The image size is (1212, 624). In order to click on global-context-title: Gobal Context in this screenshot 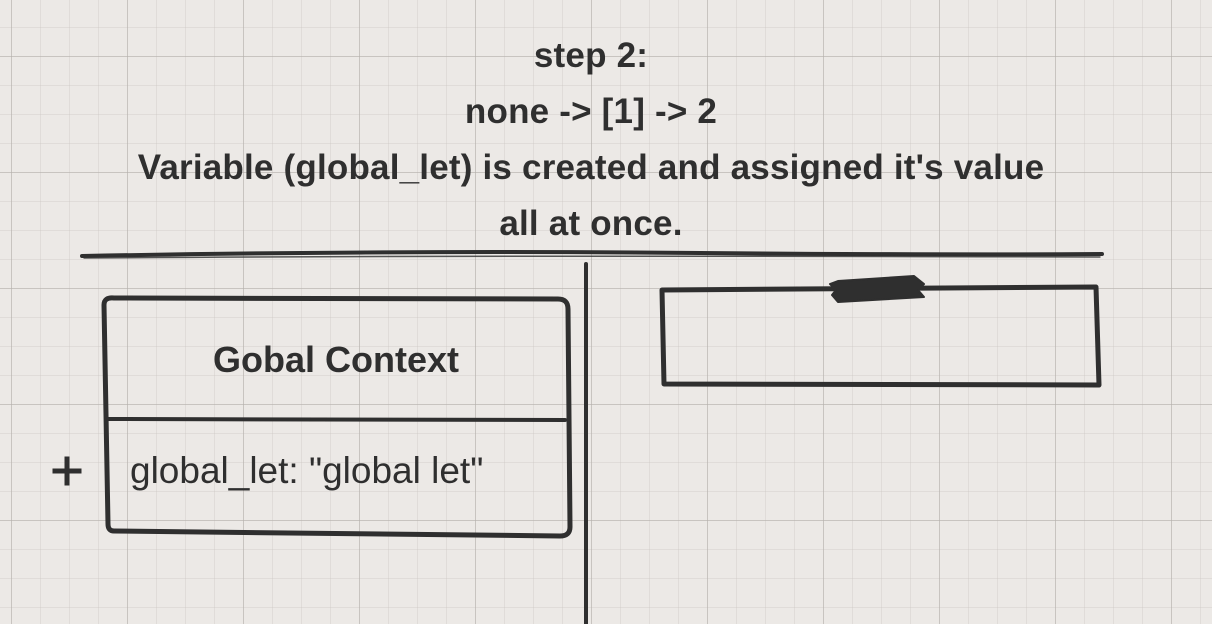, I will do `click(335, 359)`.